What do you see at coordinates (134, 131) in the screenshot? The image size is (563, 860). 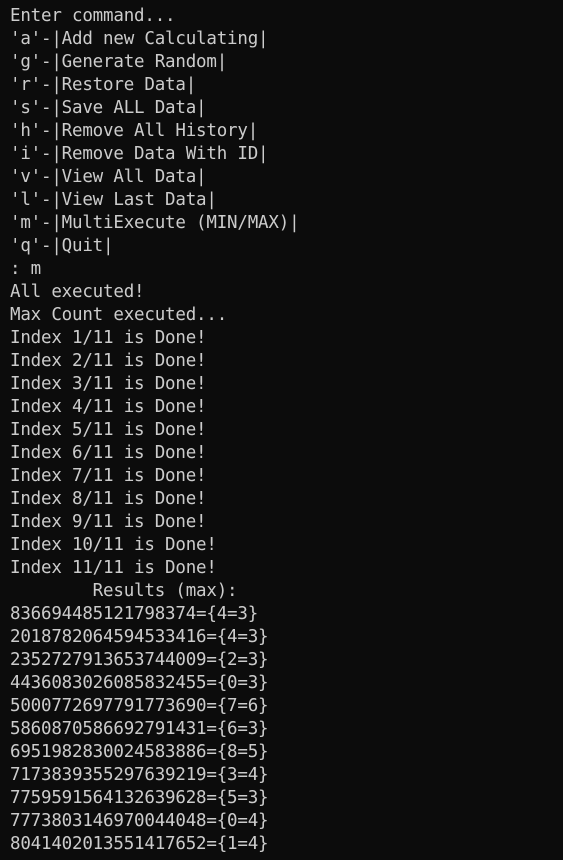 I see `menu-item-remove-history: 'h'-|Remove All History|` at bounding box center [134, 131].